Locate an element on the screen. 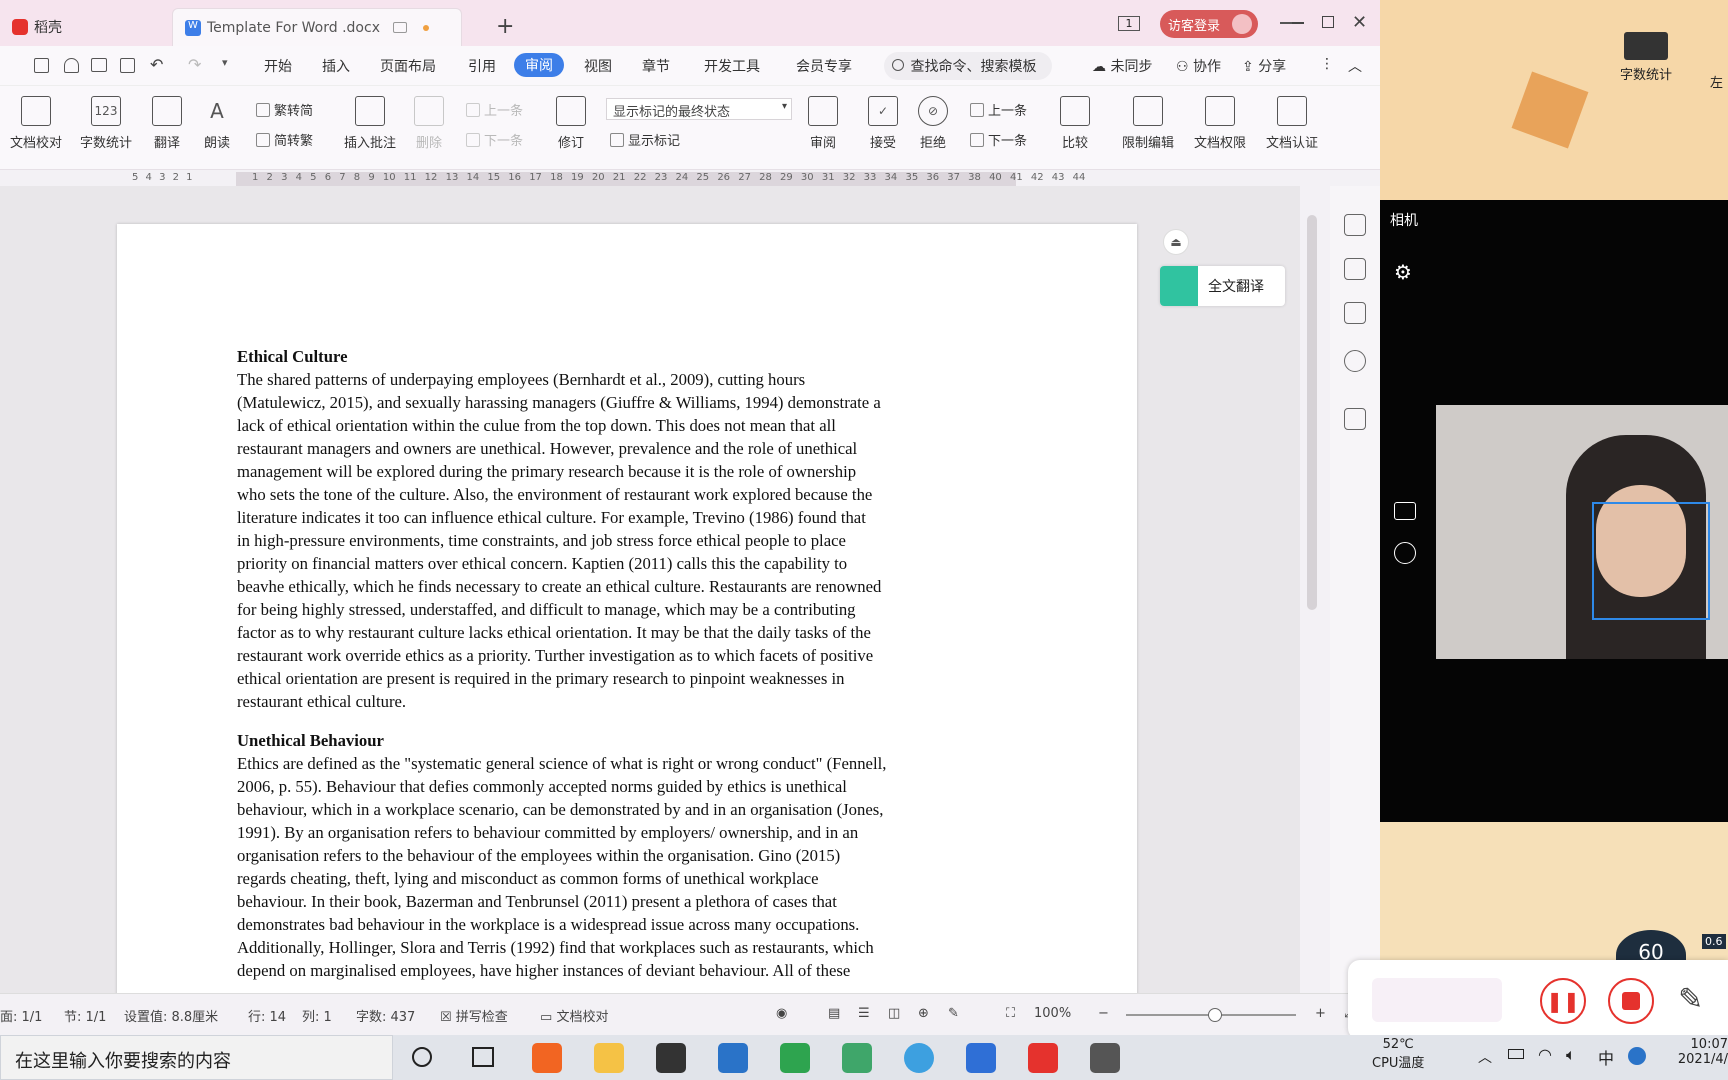 The height and width of the screenshot is (1080, 1728). display-mode-dropdown: 显示标记的最终状态 ▾ is located at coordinates (699, 109).